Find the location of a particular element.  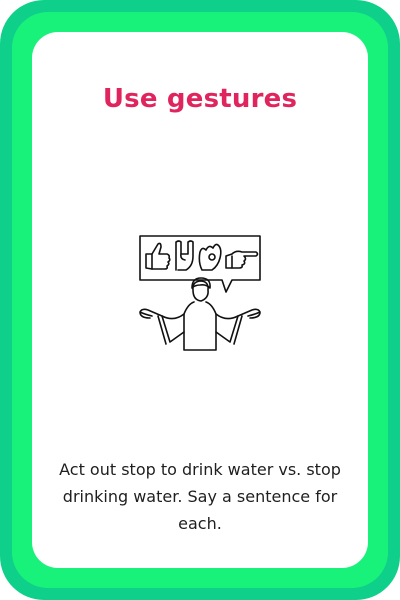

person-gesturing-with-hand-signs-icon is located at coordinates (200, 293).